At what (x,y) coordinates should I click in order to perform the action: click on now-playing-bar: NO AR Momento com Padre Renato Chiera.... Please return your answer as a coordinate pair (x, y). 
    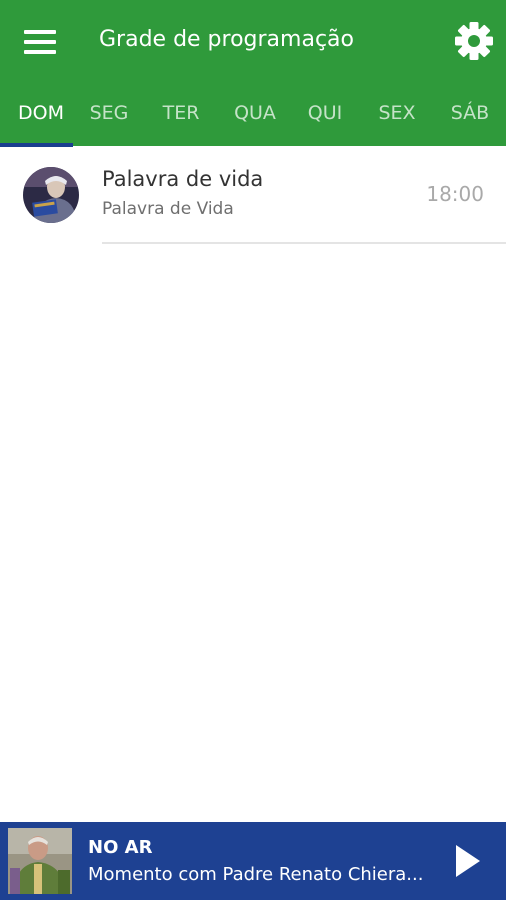
    Looking at the image, I should click on (253, 861).